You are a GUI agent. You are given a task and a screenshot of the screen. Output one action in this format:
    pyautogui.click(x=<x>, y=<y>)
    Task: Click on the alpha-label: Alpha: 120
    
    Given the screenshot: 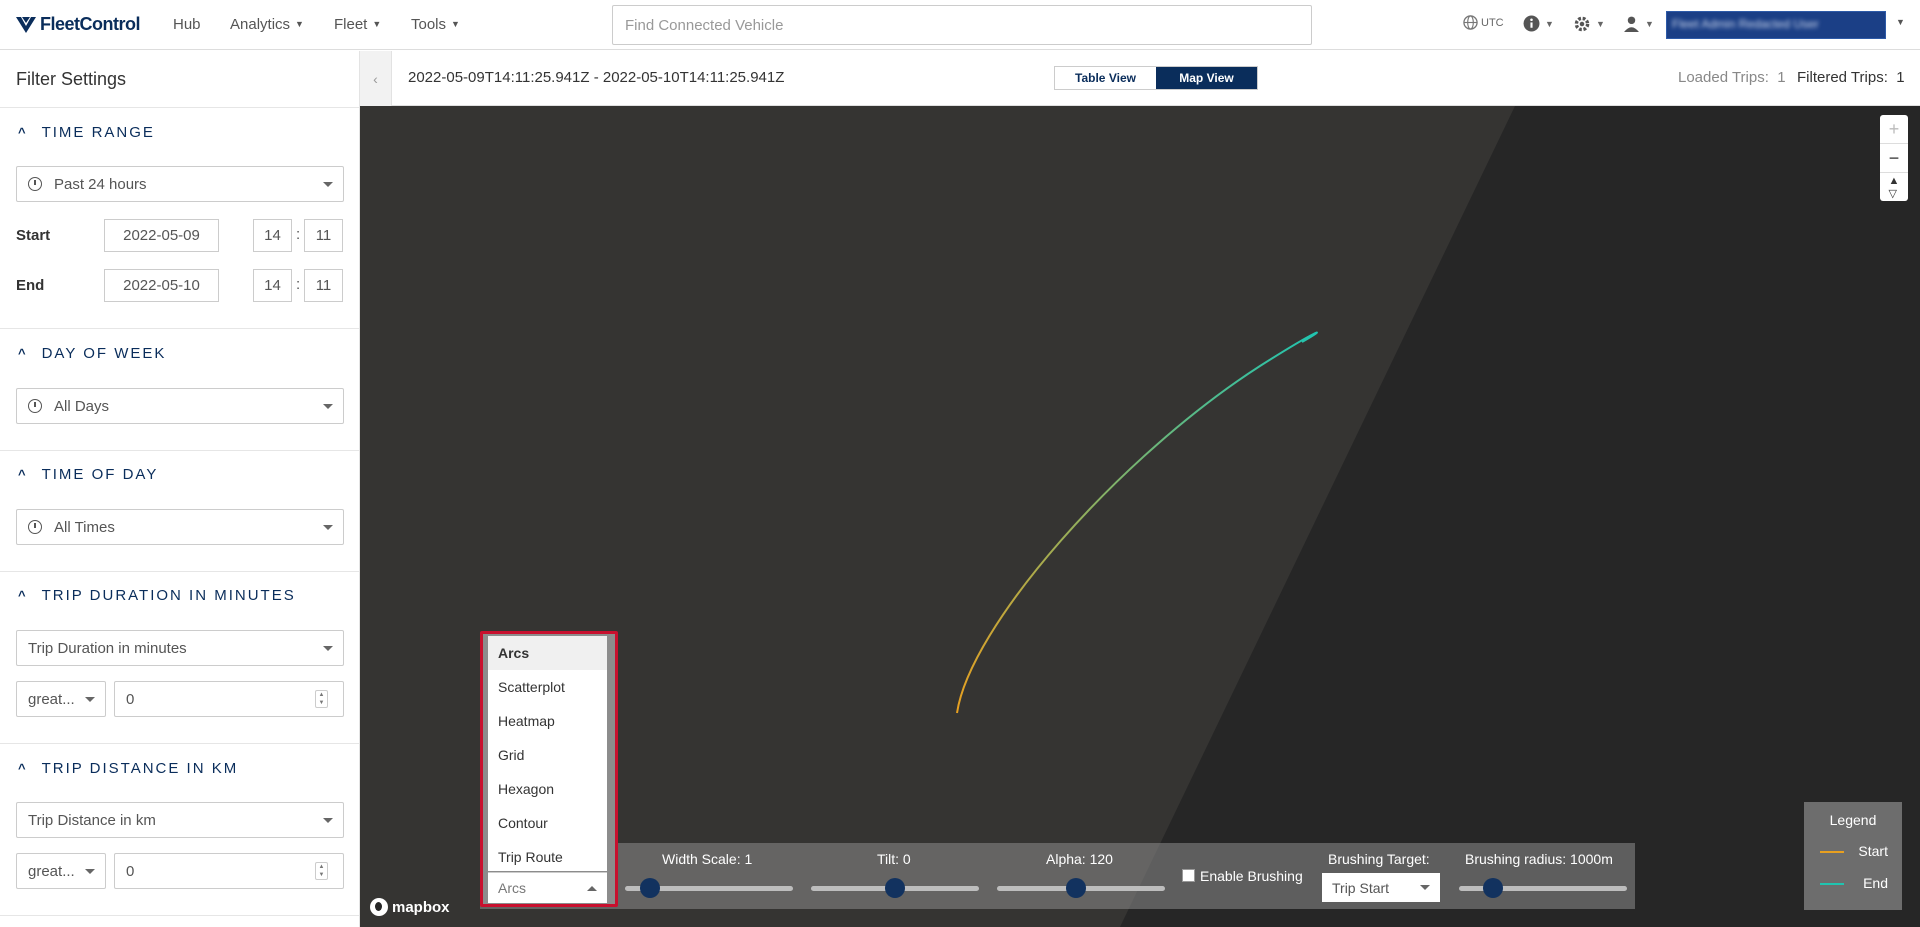 What is the action you would take?
    pyautogui.click(x=1079, y=859)
    